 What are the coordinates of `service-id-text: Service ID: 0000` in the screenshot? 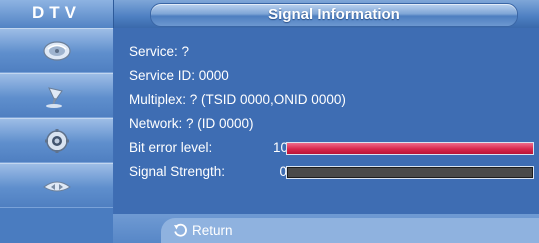 It's located at (179, 75).